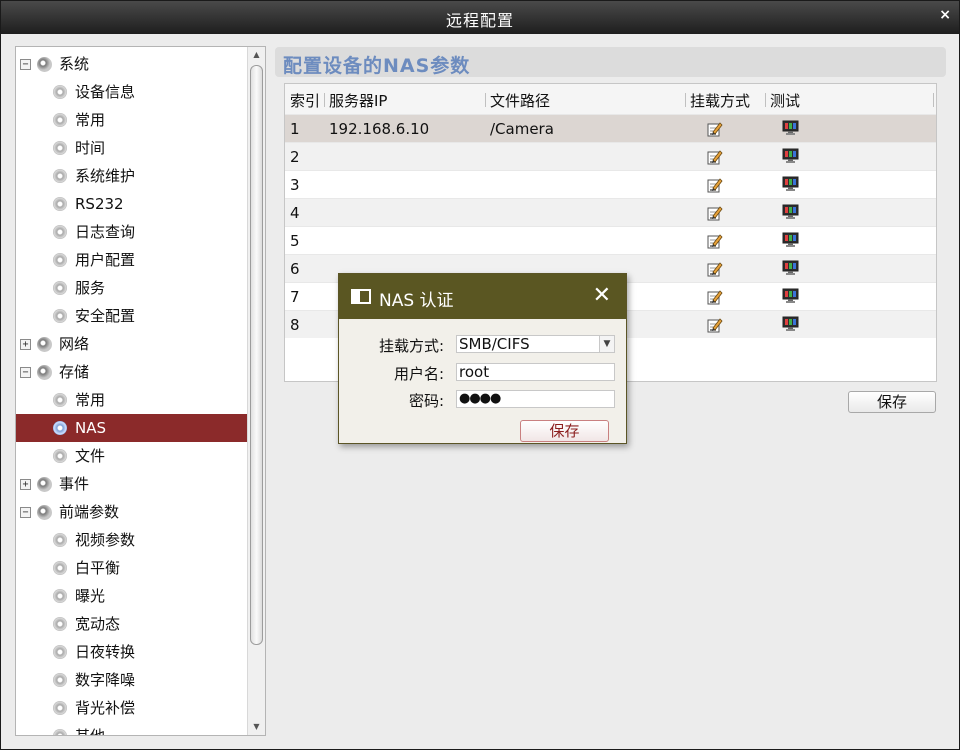 The image size is (960, 750). Describe the element at coordinates (74, 344) in the screenshot. I see `tree-item-label: 网络` at that location.